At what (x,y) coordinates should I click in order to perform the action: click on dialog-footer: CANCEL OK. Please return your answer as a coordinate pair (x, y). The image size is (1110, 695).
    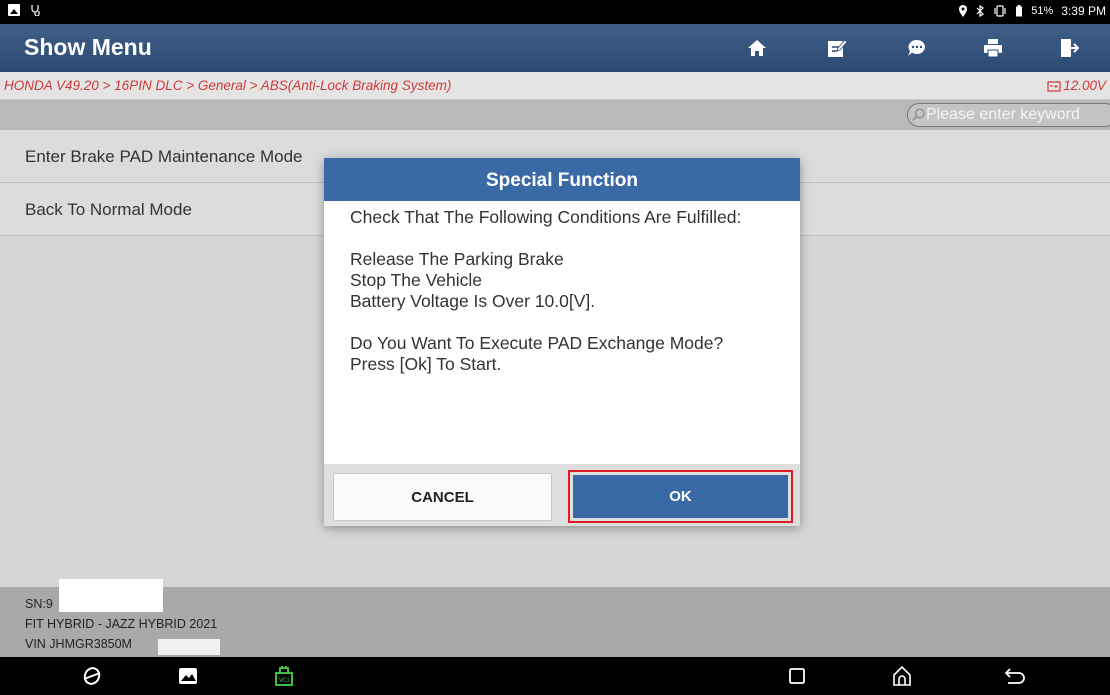
    Looking at the image, I should click on (562, 495).